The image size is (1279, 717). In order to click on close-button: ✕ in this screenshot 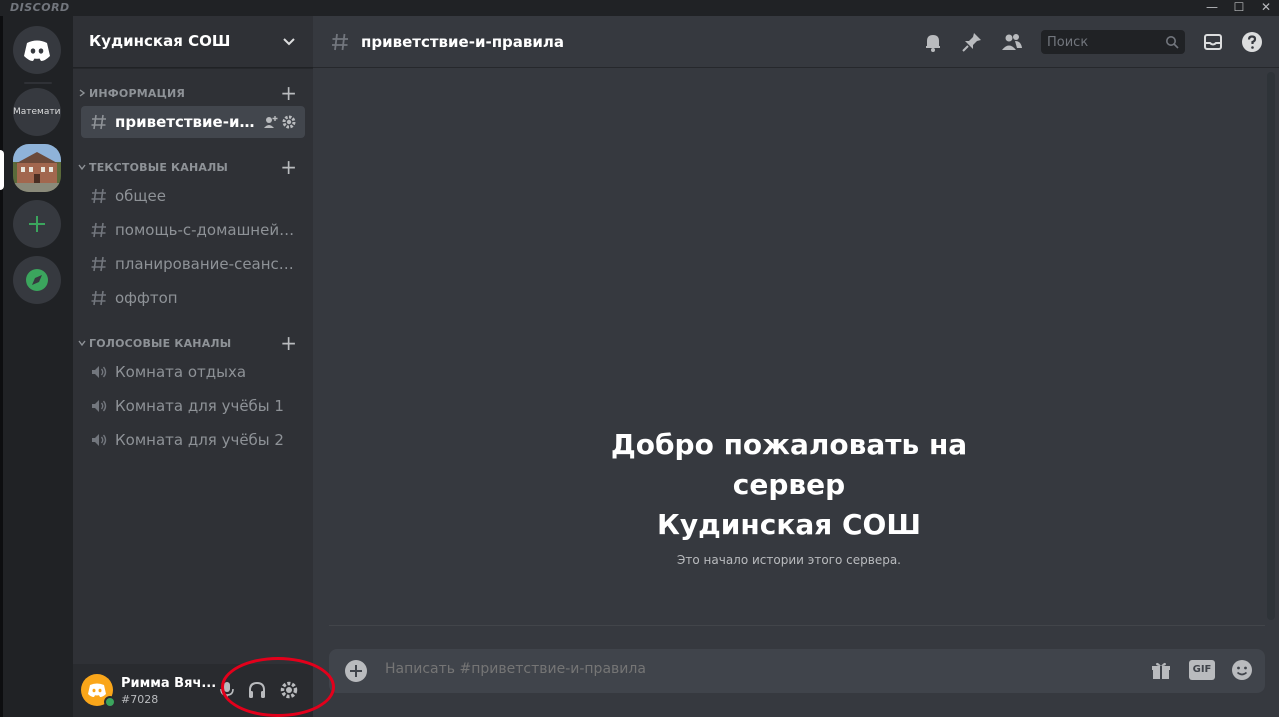, I will do `click(1266, 8)`.